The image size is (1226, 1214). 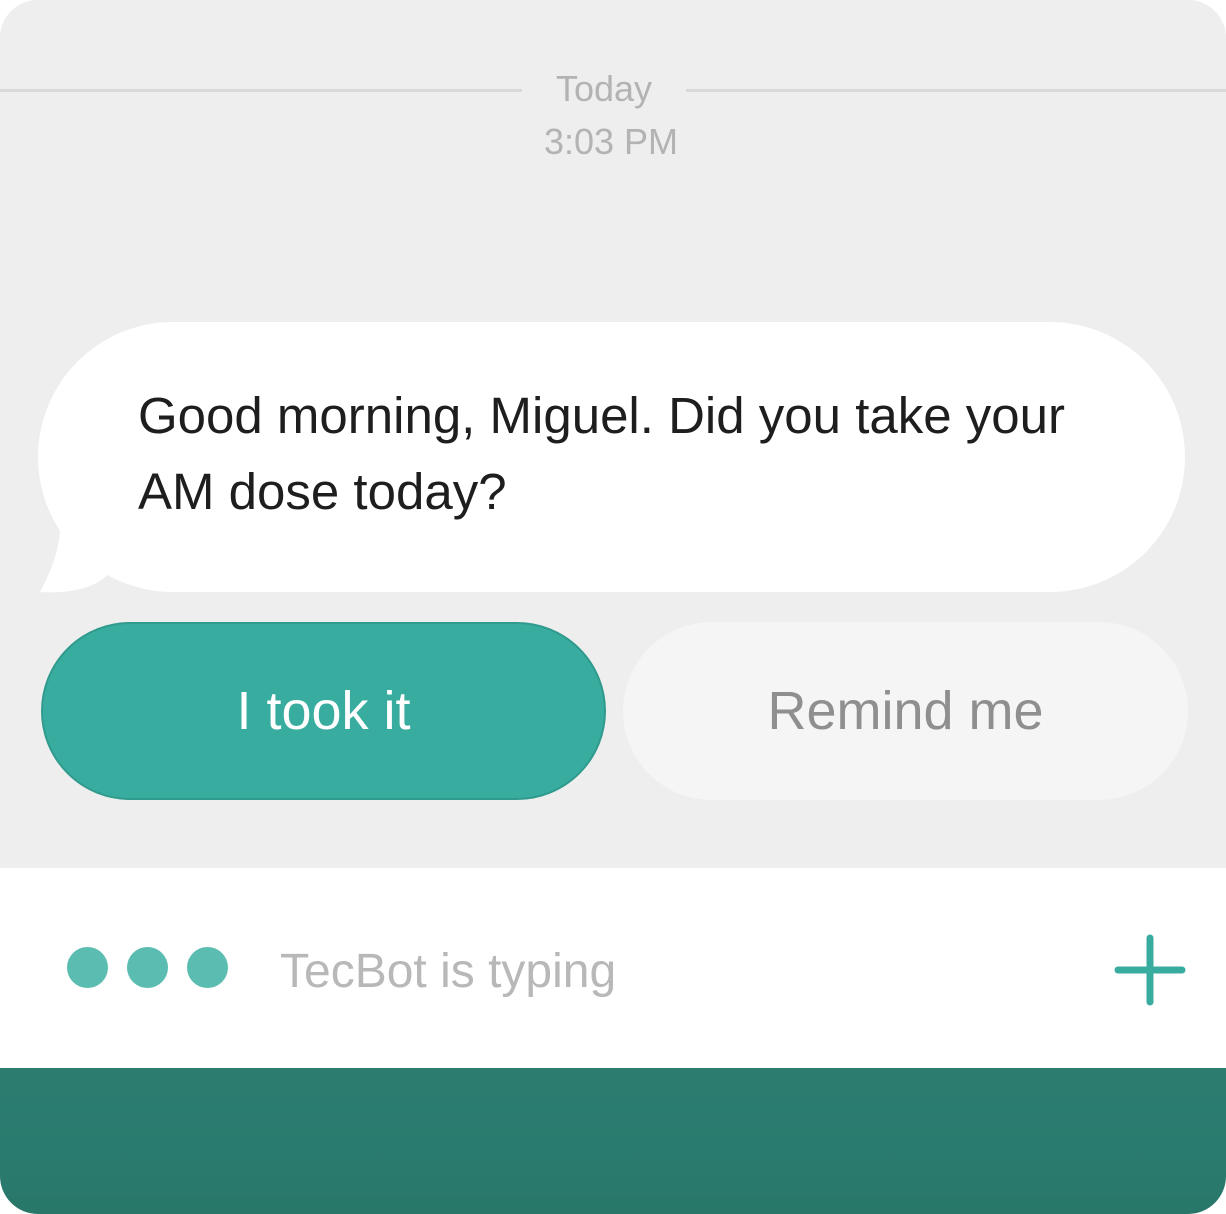 What do you see at coordinates (448, 971) in the screenshot?
I see `typing-status: TecBot is typing` at bounding box center [448, 971].